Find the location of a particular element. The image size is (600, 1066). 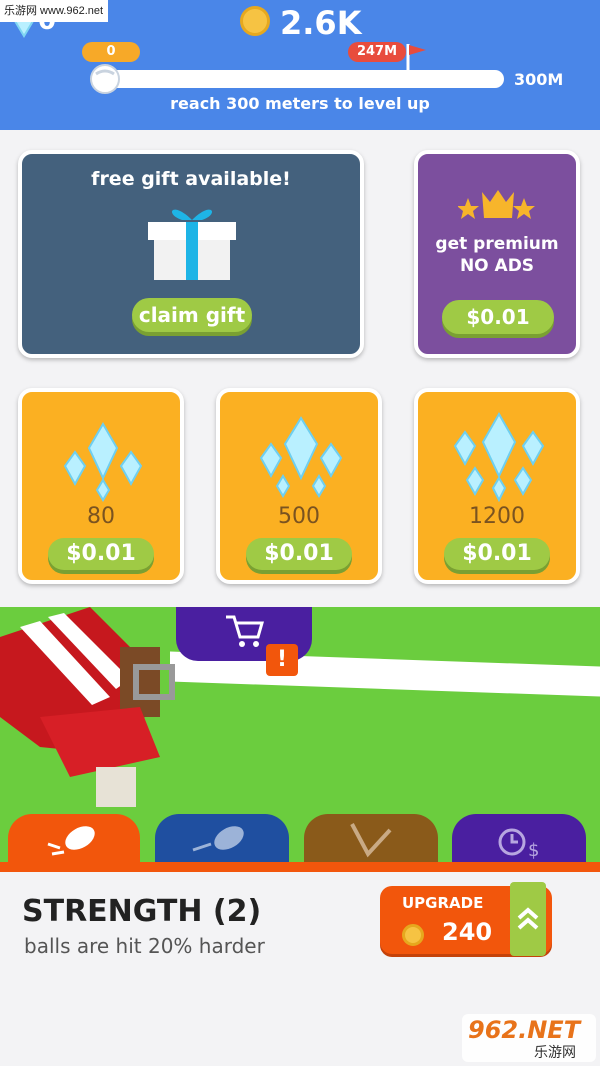

claim-gift-button: claim gift is located at coordinates (192, 315).